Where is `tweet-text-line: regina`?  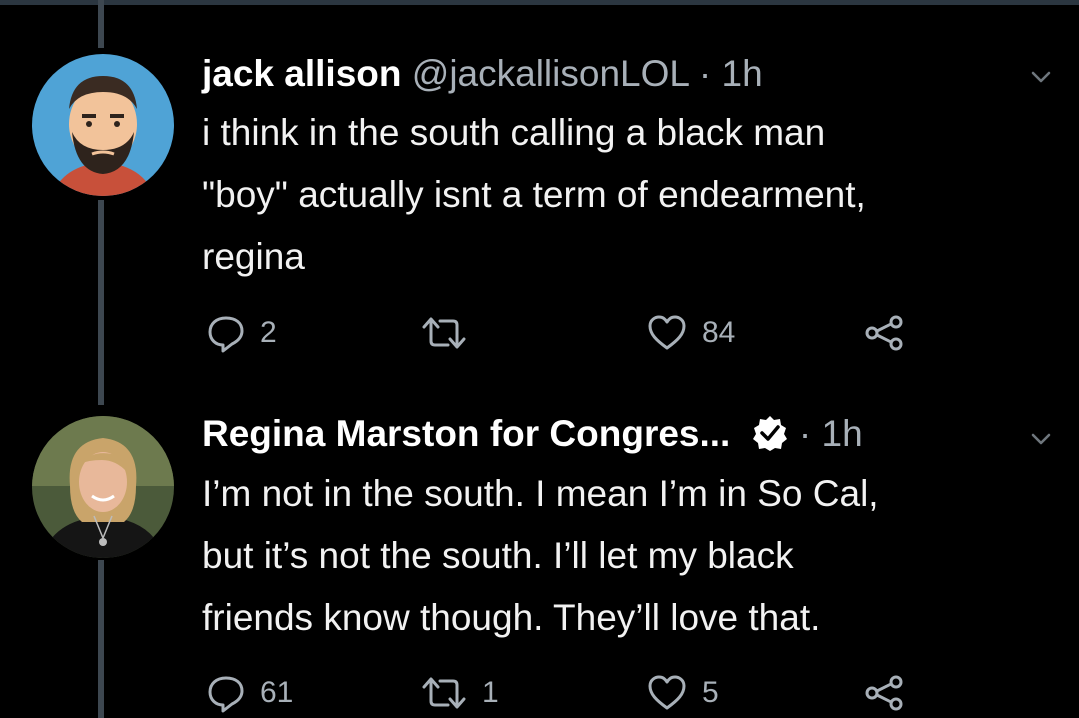
tweet-text-line: regina is located at coordinates (253, 256).